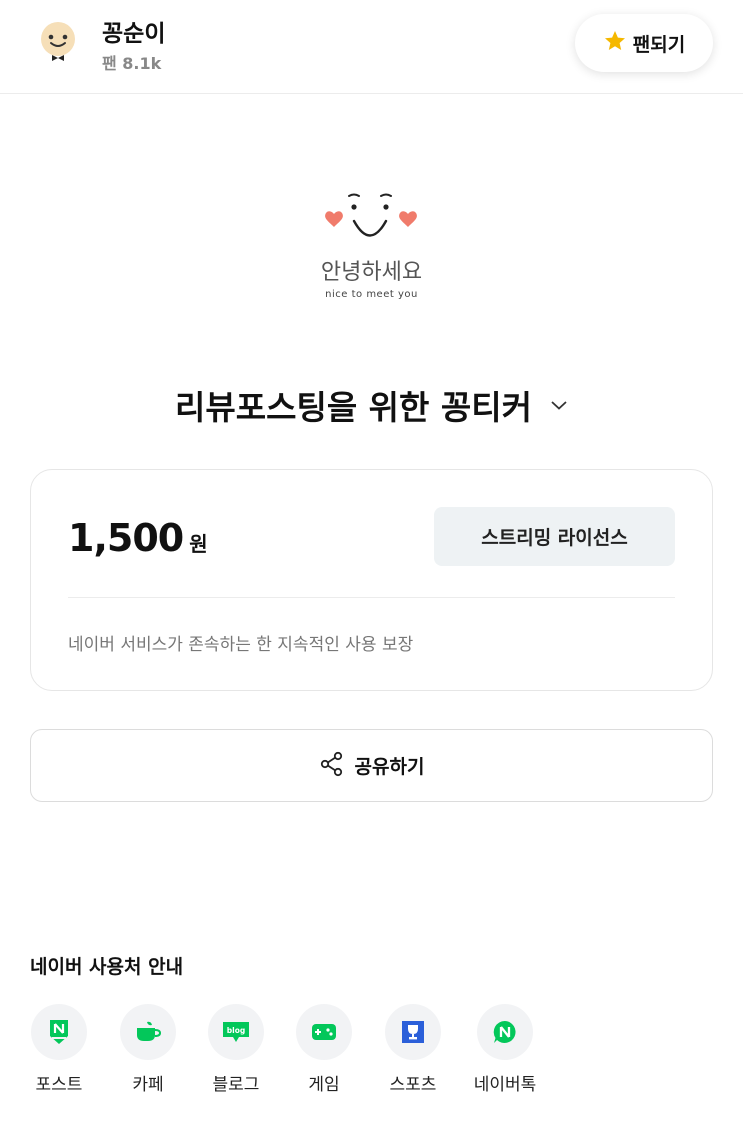 This screenshot has width=743, height=1141. I want to click on divider, so click(371, 597).